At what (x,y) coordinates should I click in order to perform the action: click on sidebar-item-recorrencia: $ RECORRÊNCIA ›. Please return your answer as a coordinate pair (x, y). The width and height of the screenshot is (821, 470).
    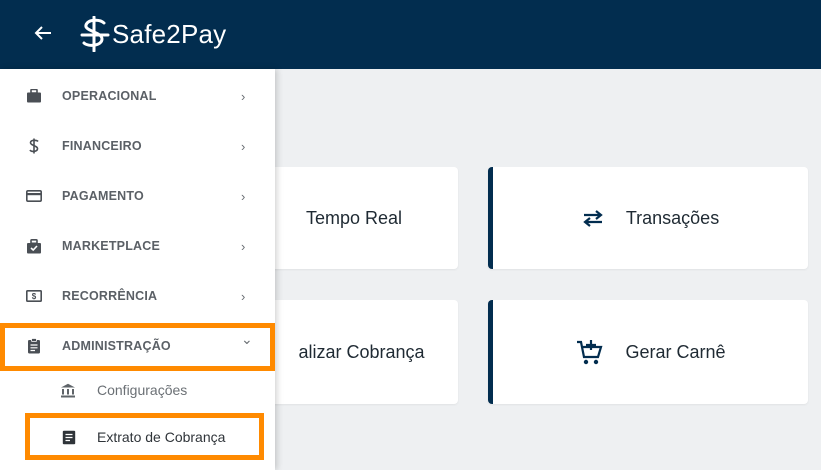
    Looking at the image, I should click on (137, 296).